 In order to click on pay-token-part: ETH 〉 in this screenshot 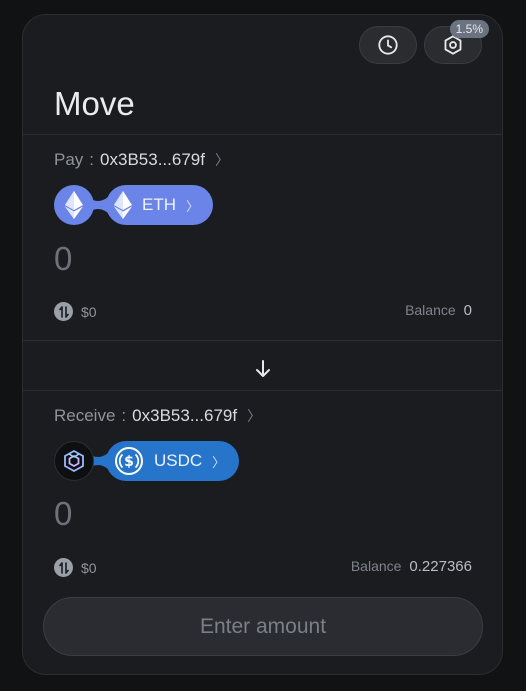, I will do `click(160, 205)`.